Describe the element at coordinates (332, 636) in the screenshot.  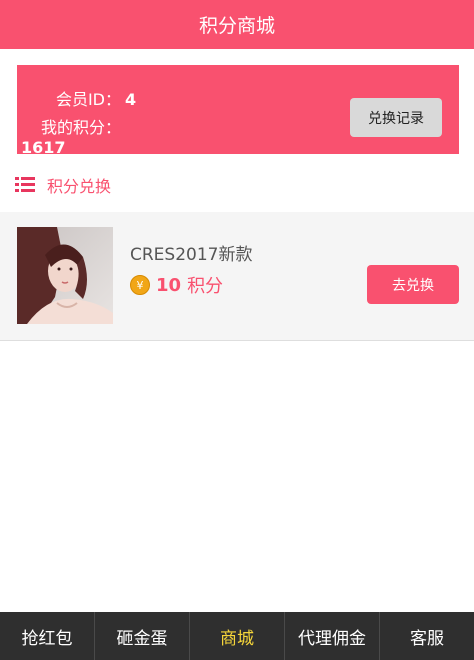
I see `nav-item-agent-commission: 代理佣金` at that location.